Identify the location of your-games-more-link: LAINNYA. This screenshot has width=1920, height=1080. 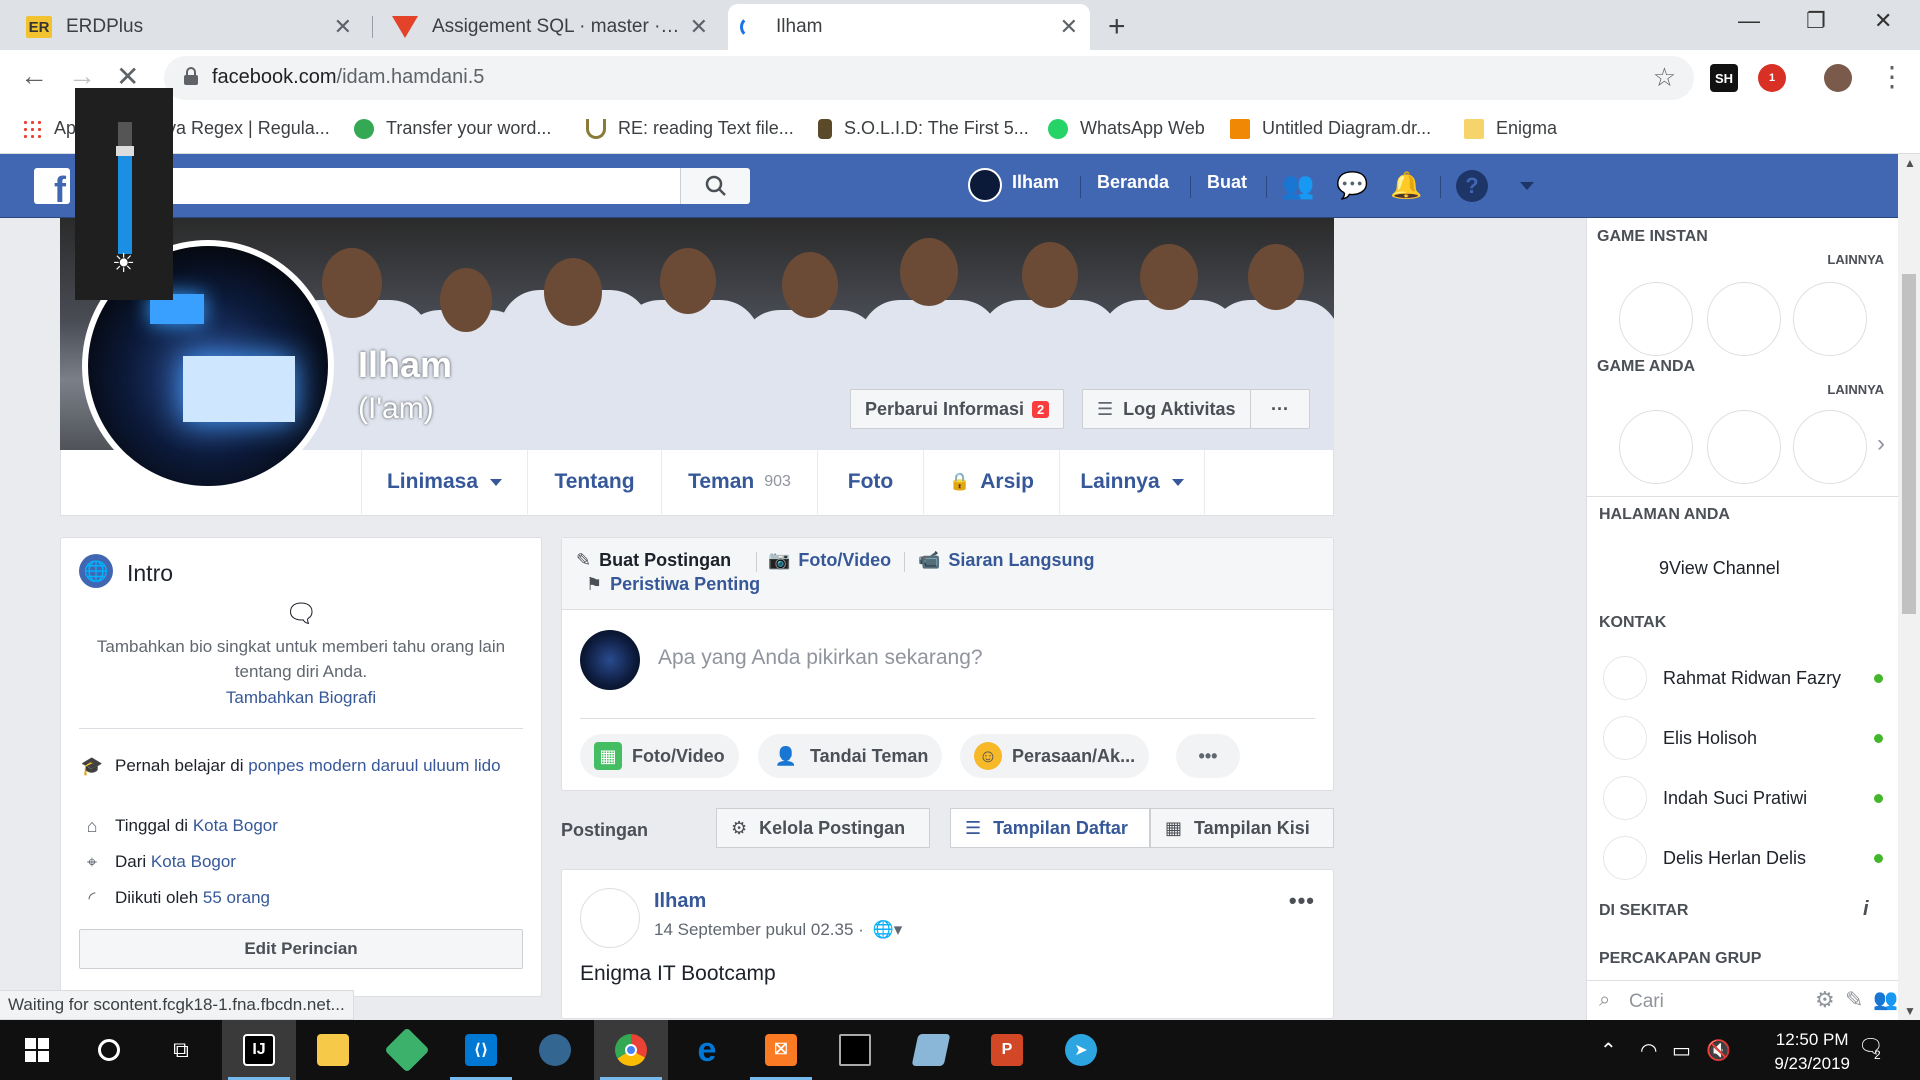
(1855, 389).